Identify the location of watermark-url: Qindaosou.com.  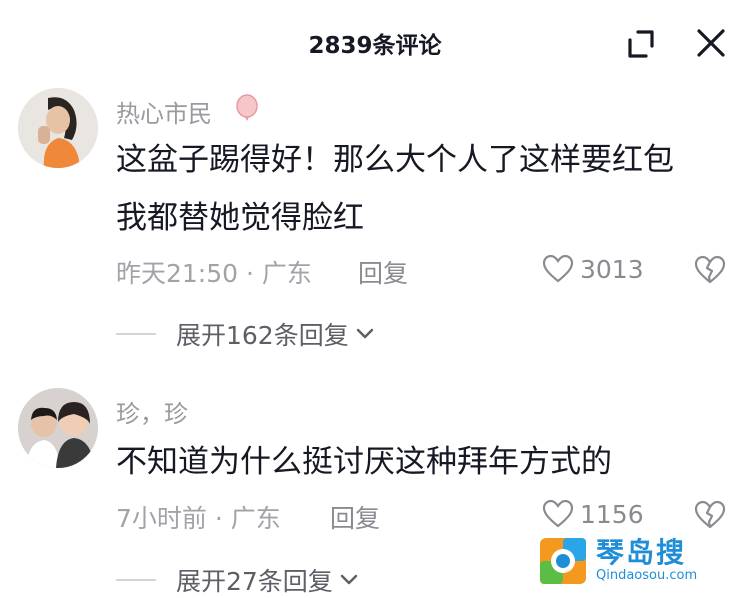
(647, 575).